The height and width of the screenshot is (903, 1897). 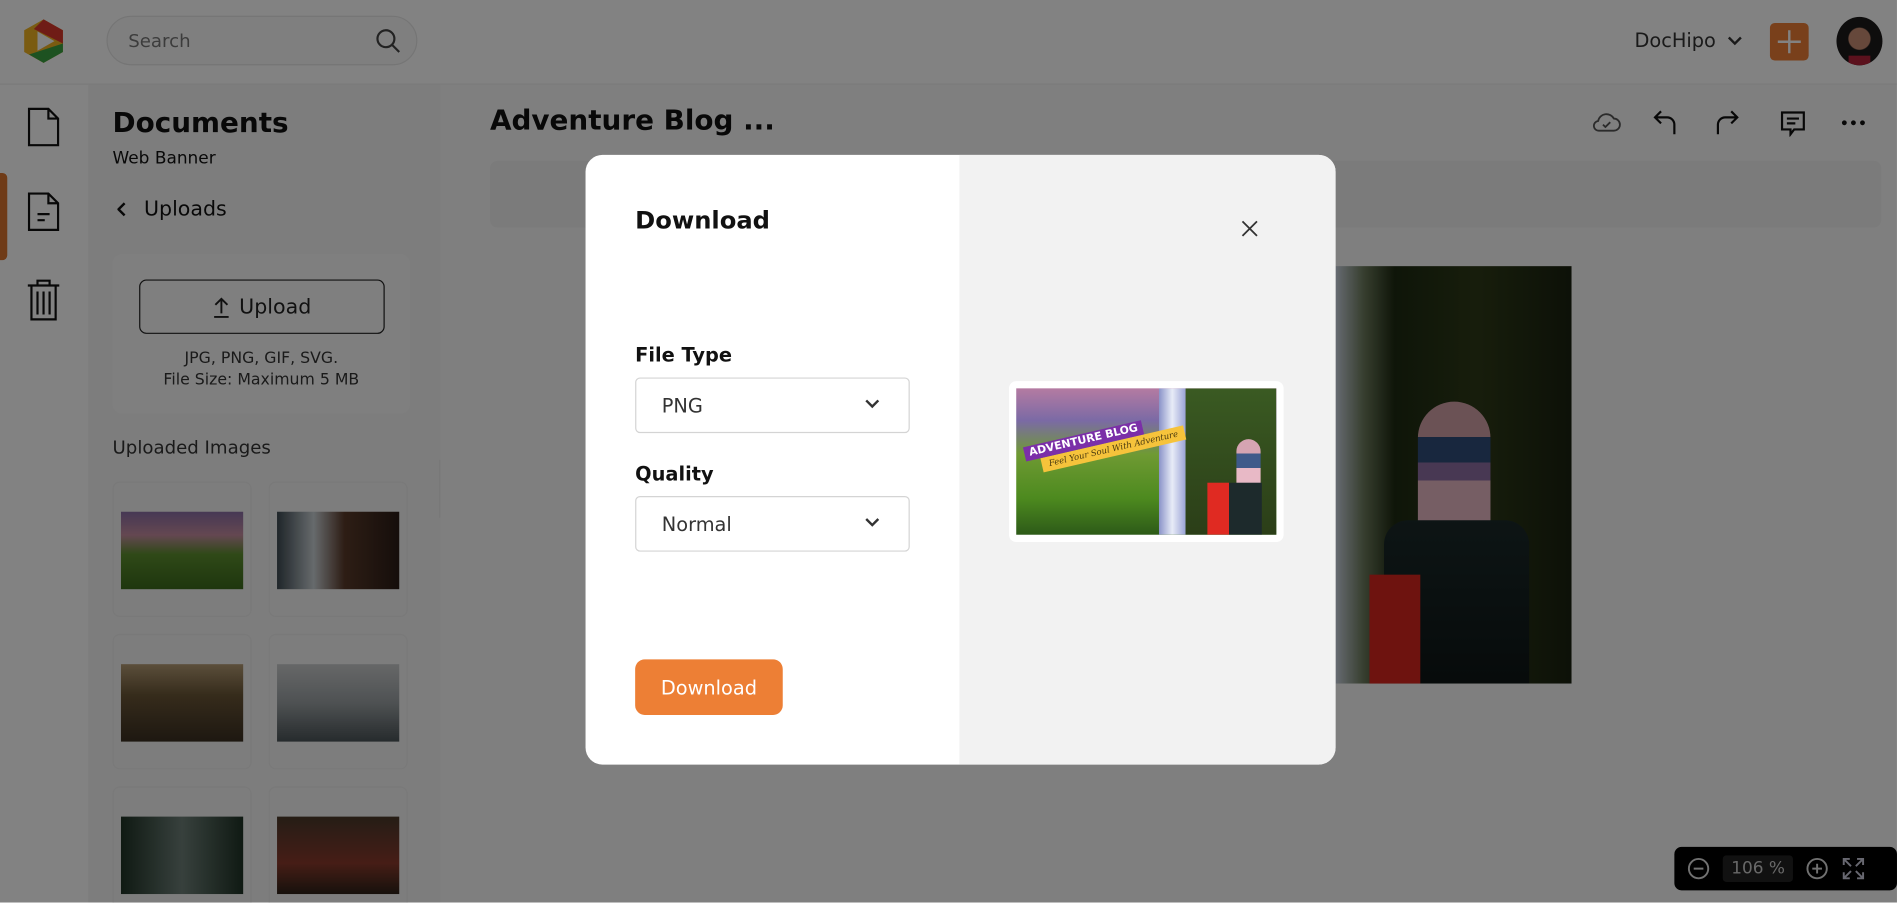 I want to click on close-icon, so click(x=1249, y=228).